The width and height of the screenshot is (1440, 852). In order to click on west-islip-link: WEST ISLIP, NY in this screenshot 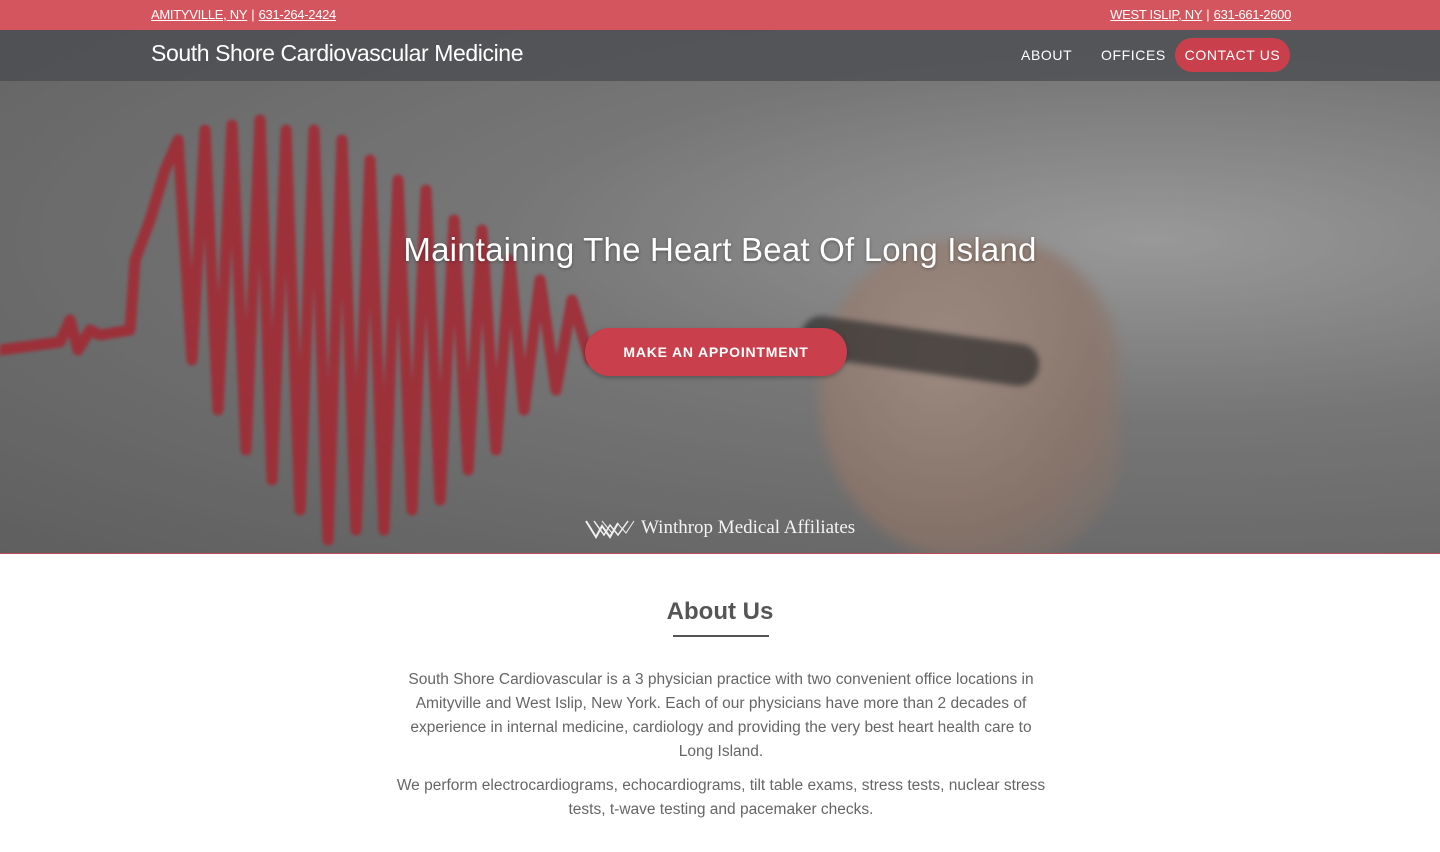, I will do `click(1156, 14)`.